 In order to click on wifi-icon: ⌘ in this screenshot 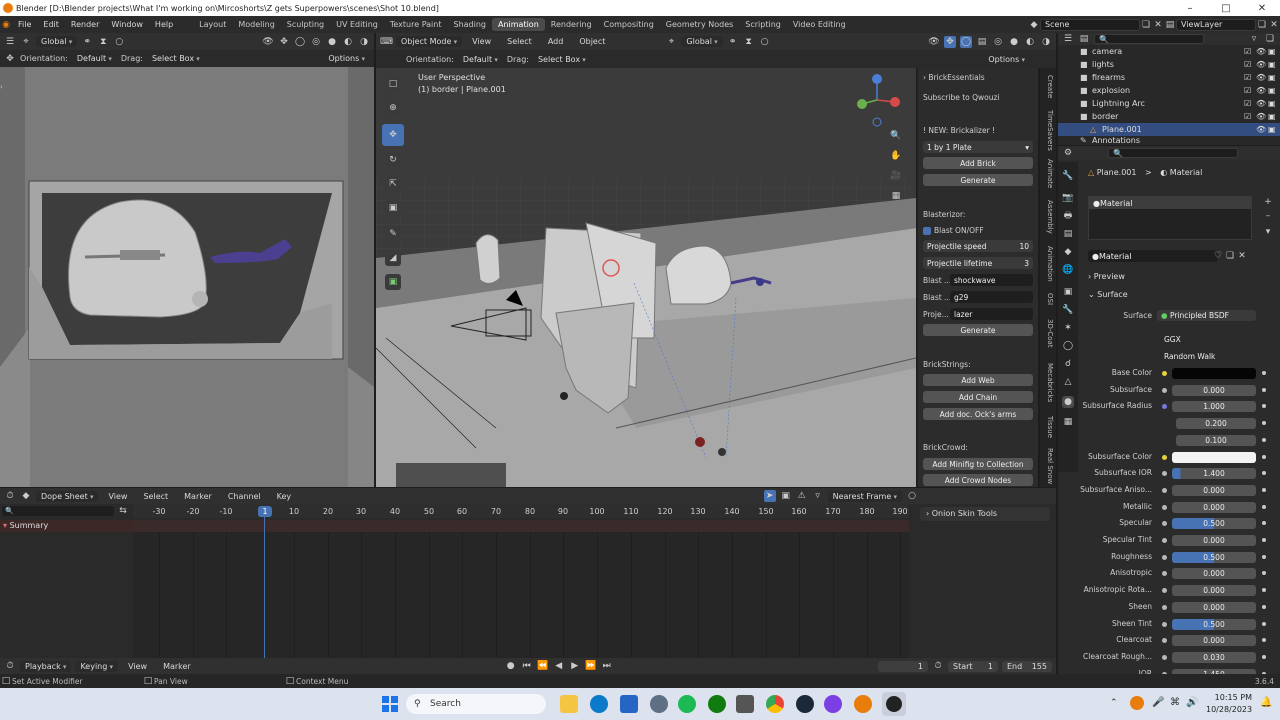, I will do `click(1175, 702)`.